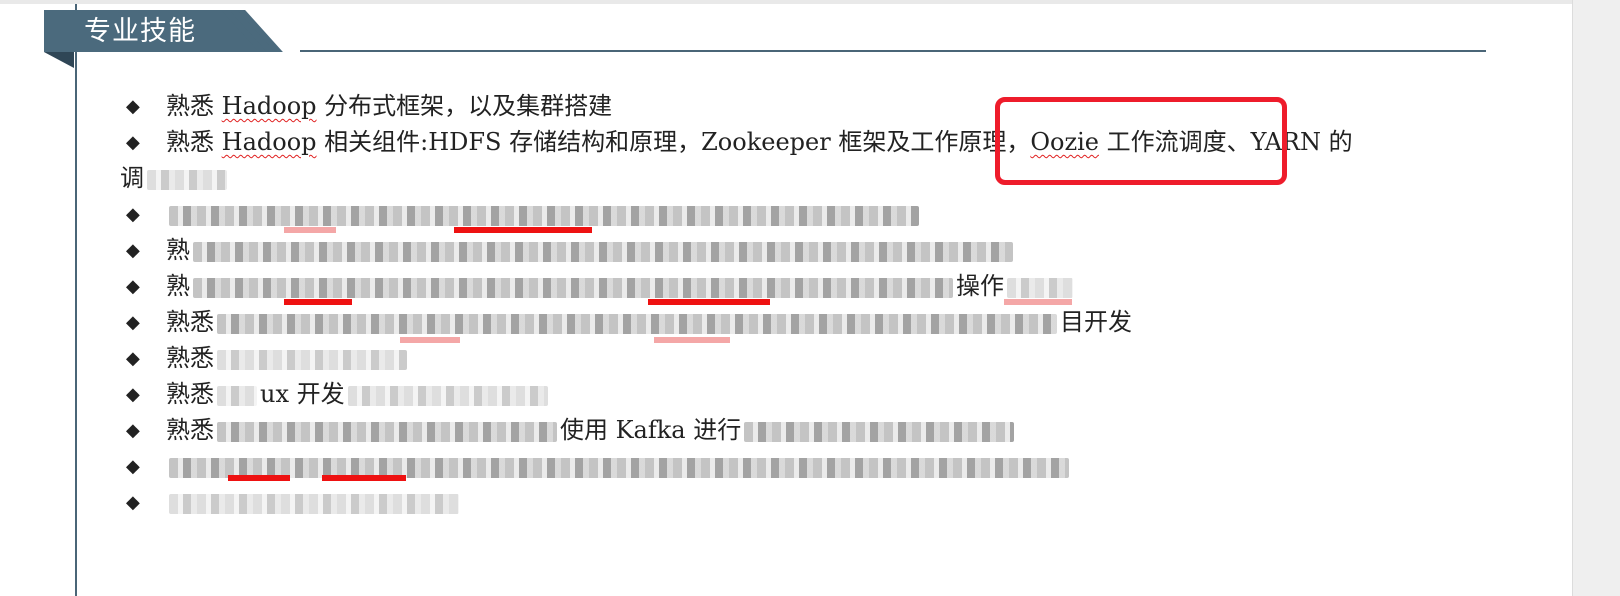 The height and width of the screenshot is (596, 1620). What do you see at coordinates (76, 300) in the screenshot?
I see `left-rule` at bounding box center [76, 300].